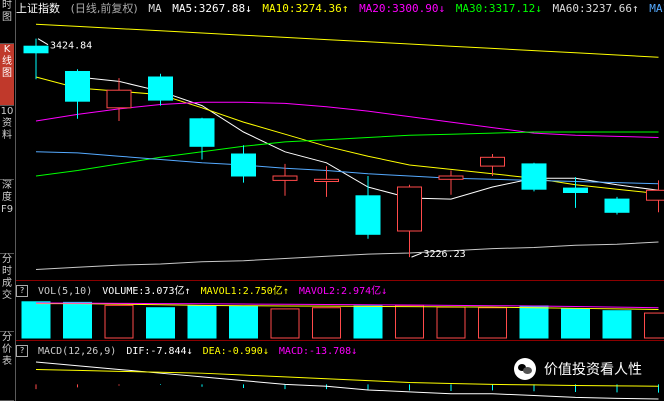 This screenshot has width=664, height=401. I want to click on chart-mode: (日线,前复权), so click(104, 8).